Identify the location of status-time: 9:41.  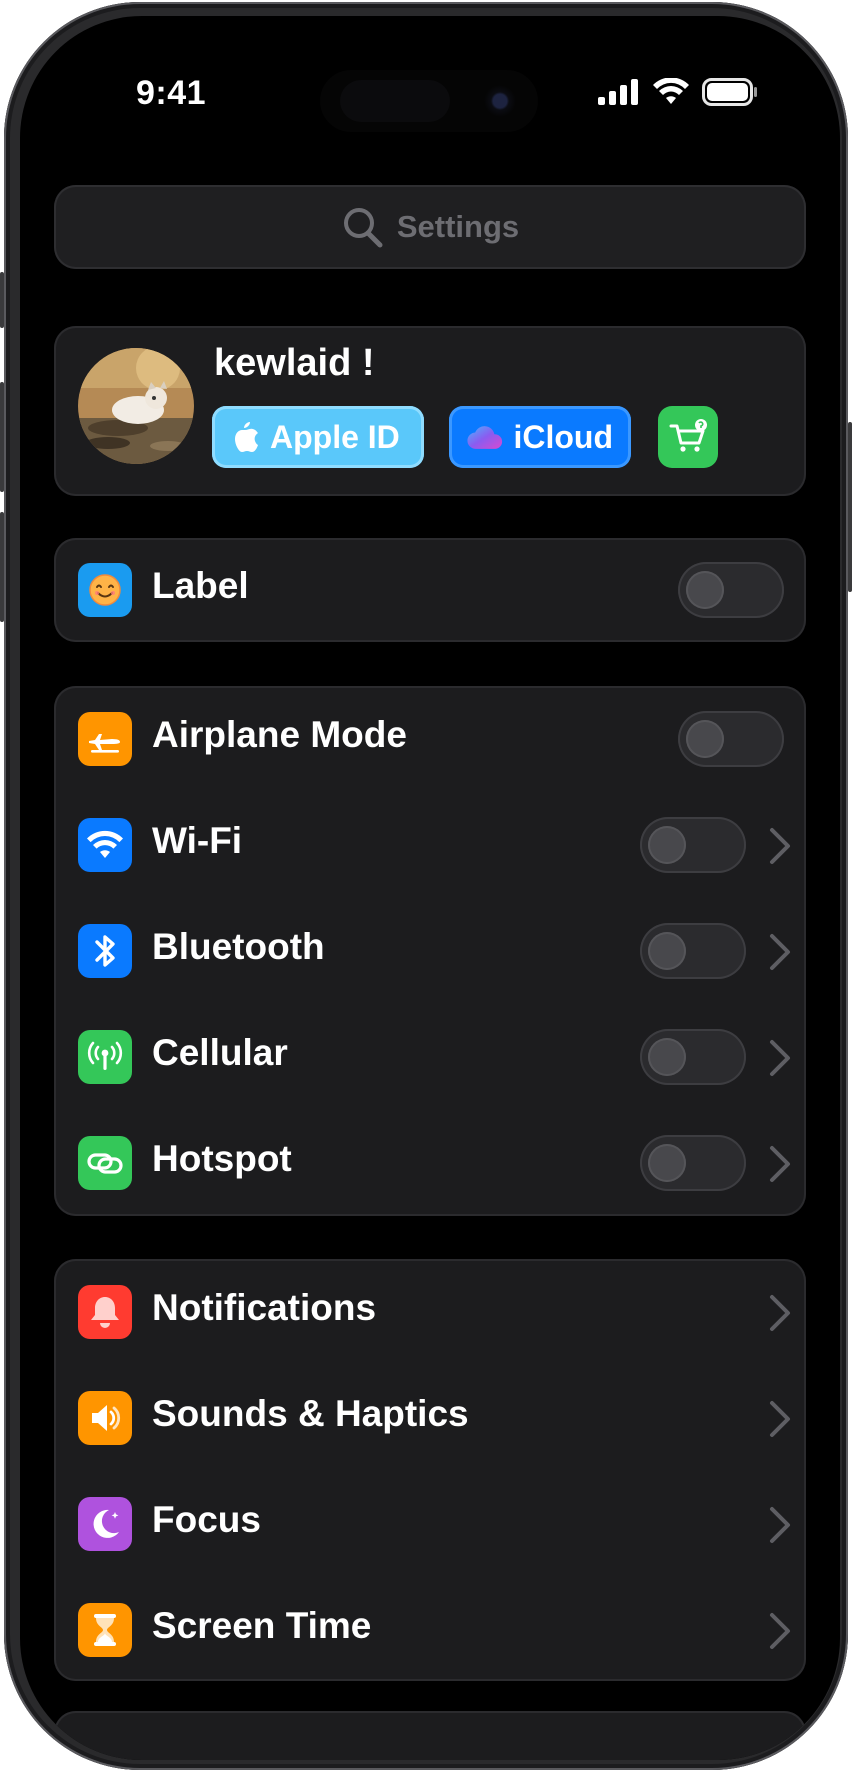
(171, 93).